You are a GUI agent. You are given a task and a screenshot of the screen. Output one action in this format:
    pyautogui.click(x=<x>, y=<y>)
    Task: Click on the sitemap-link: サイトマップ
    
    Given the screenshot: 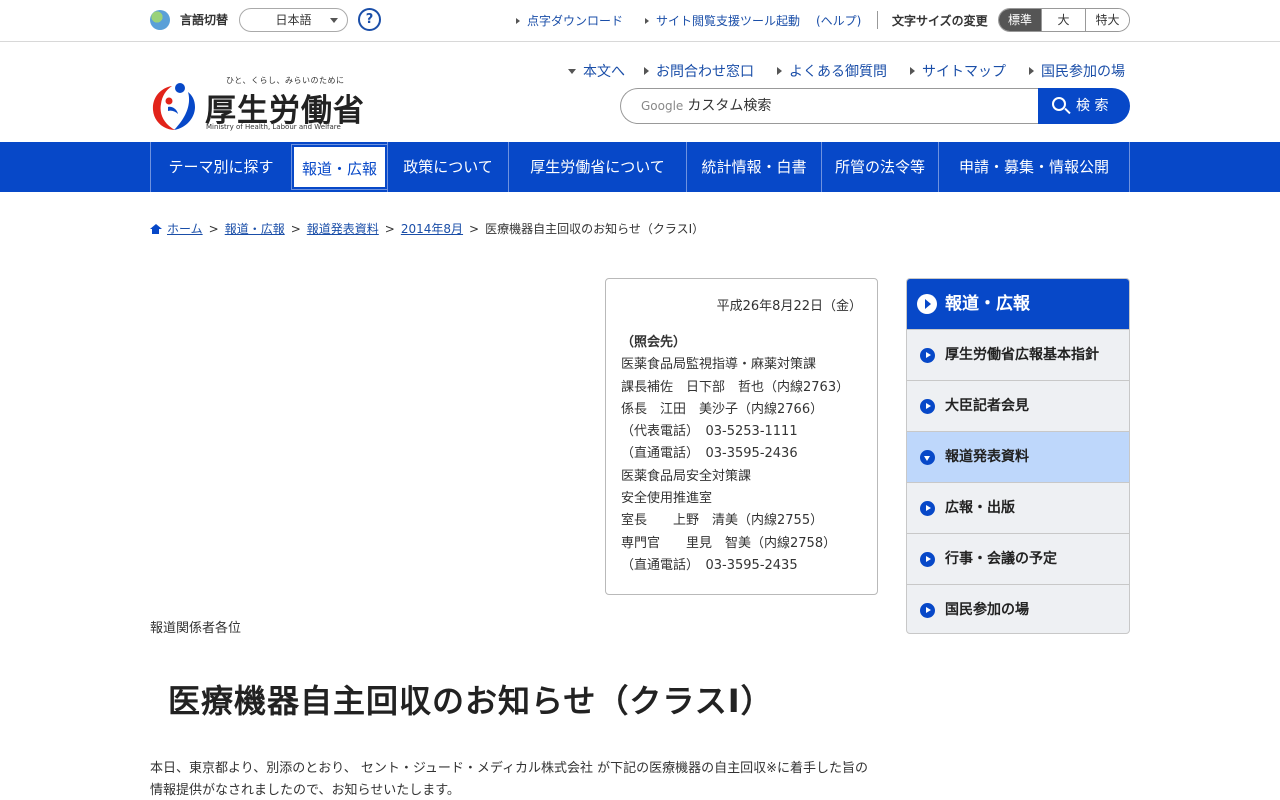 What is the action you would take?
    pyautogui.click(x=958, y=71)
    